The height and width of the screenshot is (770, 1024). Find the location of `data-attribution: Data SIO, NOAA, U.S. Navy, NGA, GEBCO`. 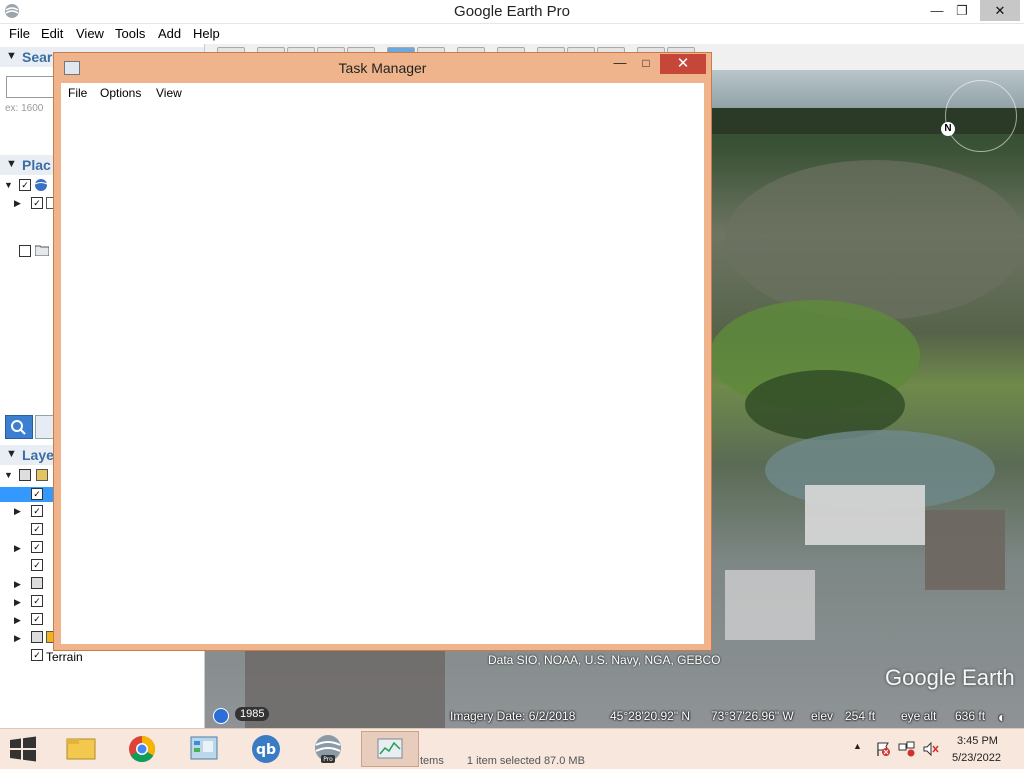

data-attribution: Data SIO, NOAA, U.S. Navy, NGA, GEBCO is located at coordinates (604, 660).